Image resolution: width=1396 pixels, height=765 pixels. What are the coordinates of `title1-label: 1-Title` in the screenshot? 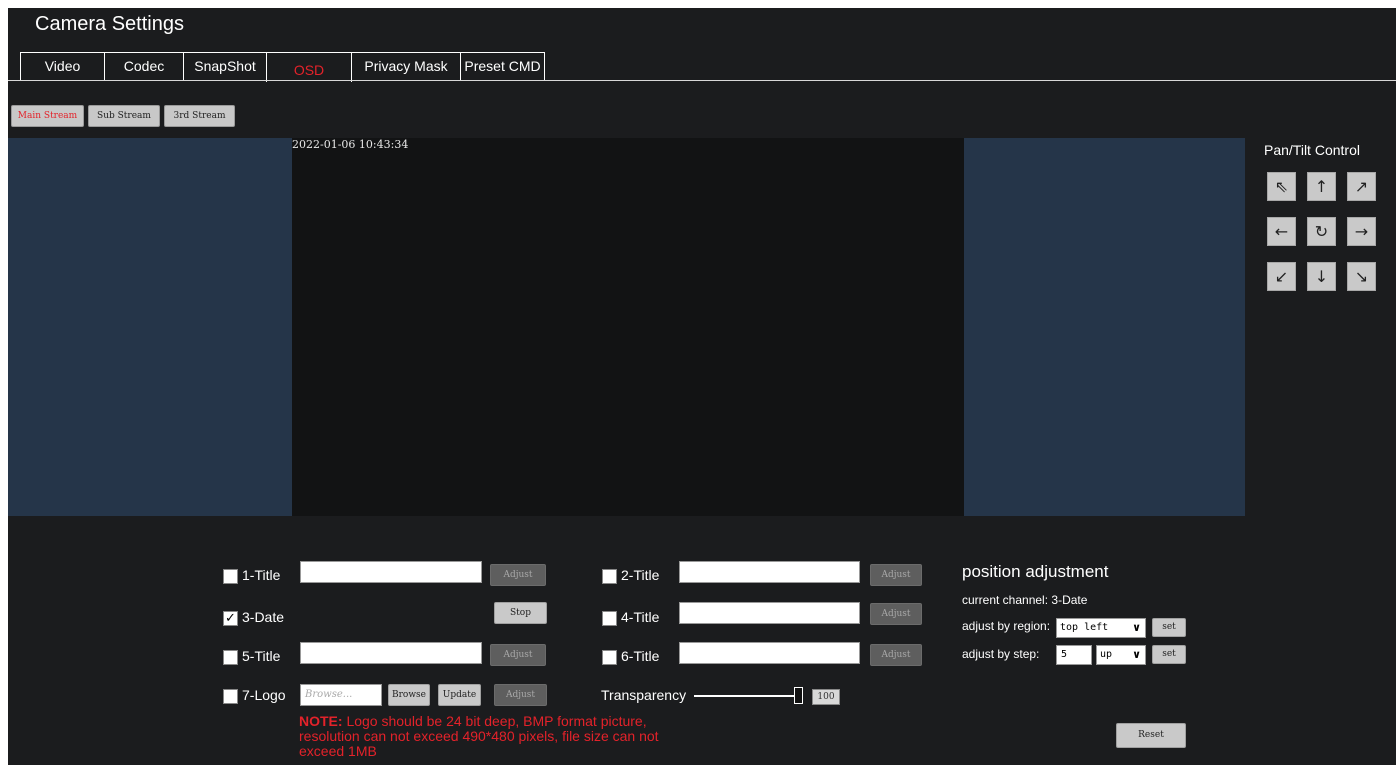 It's located at (261, 575).